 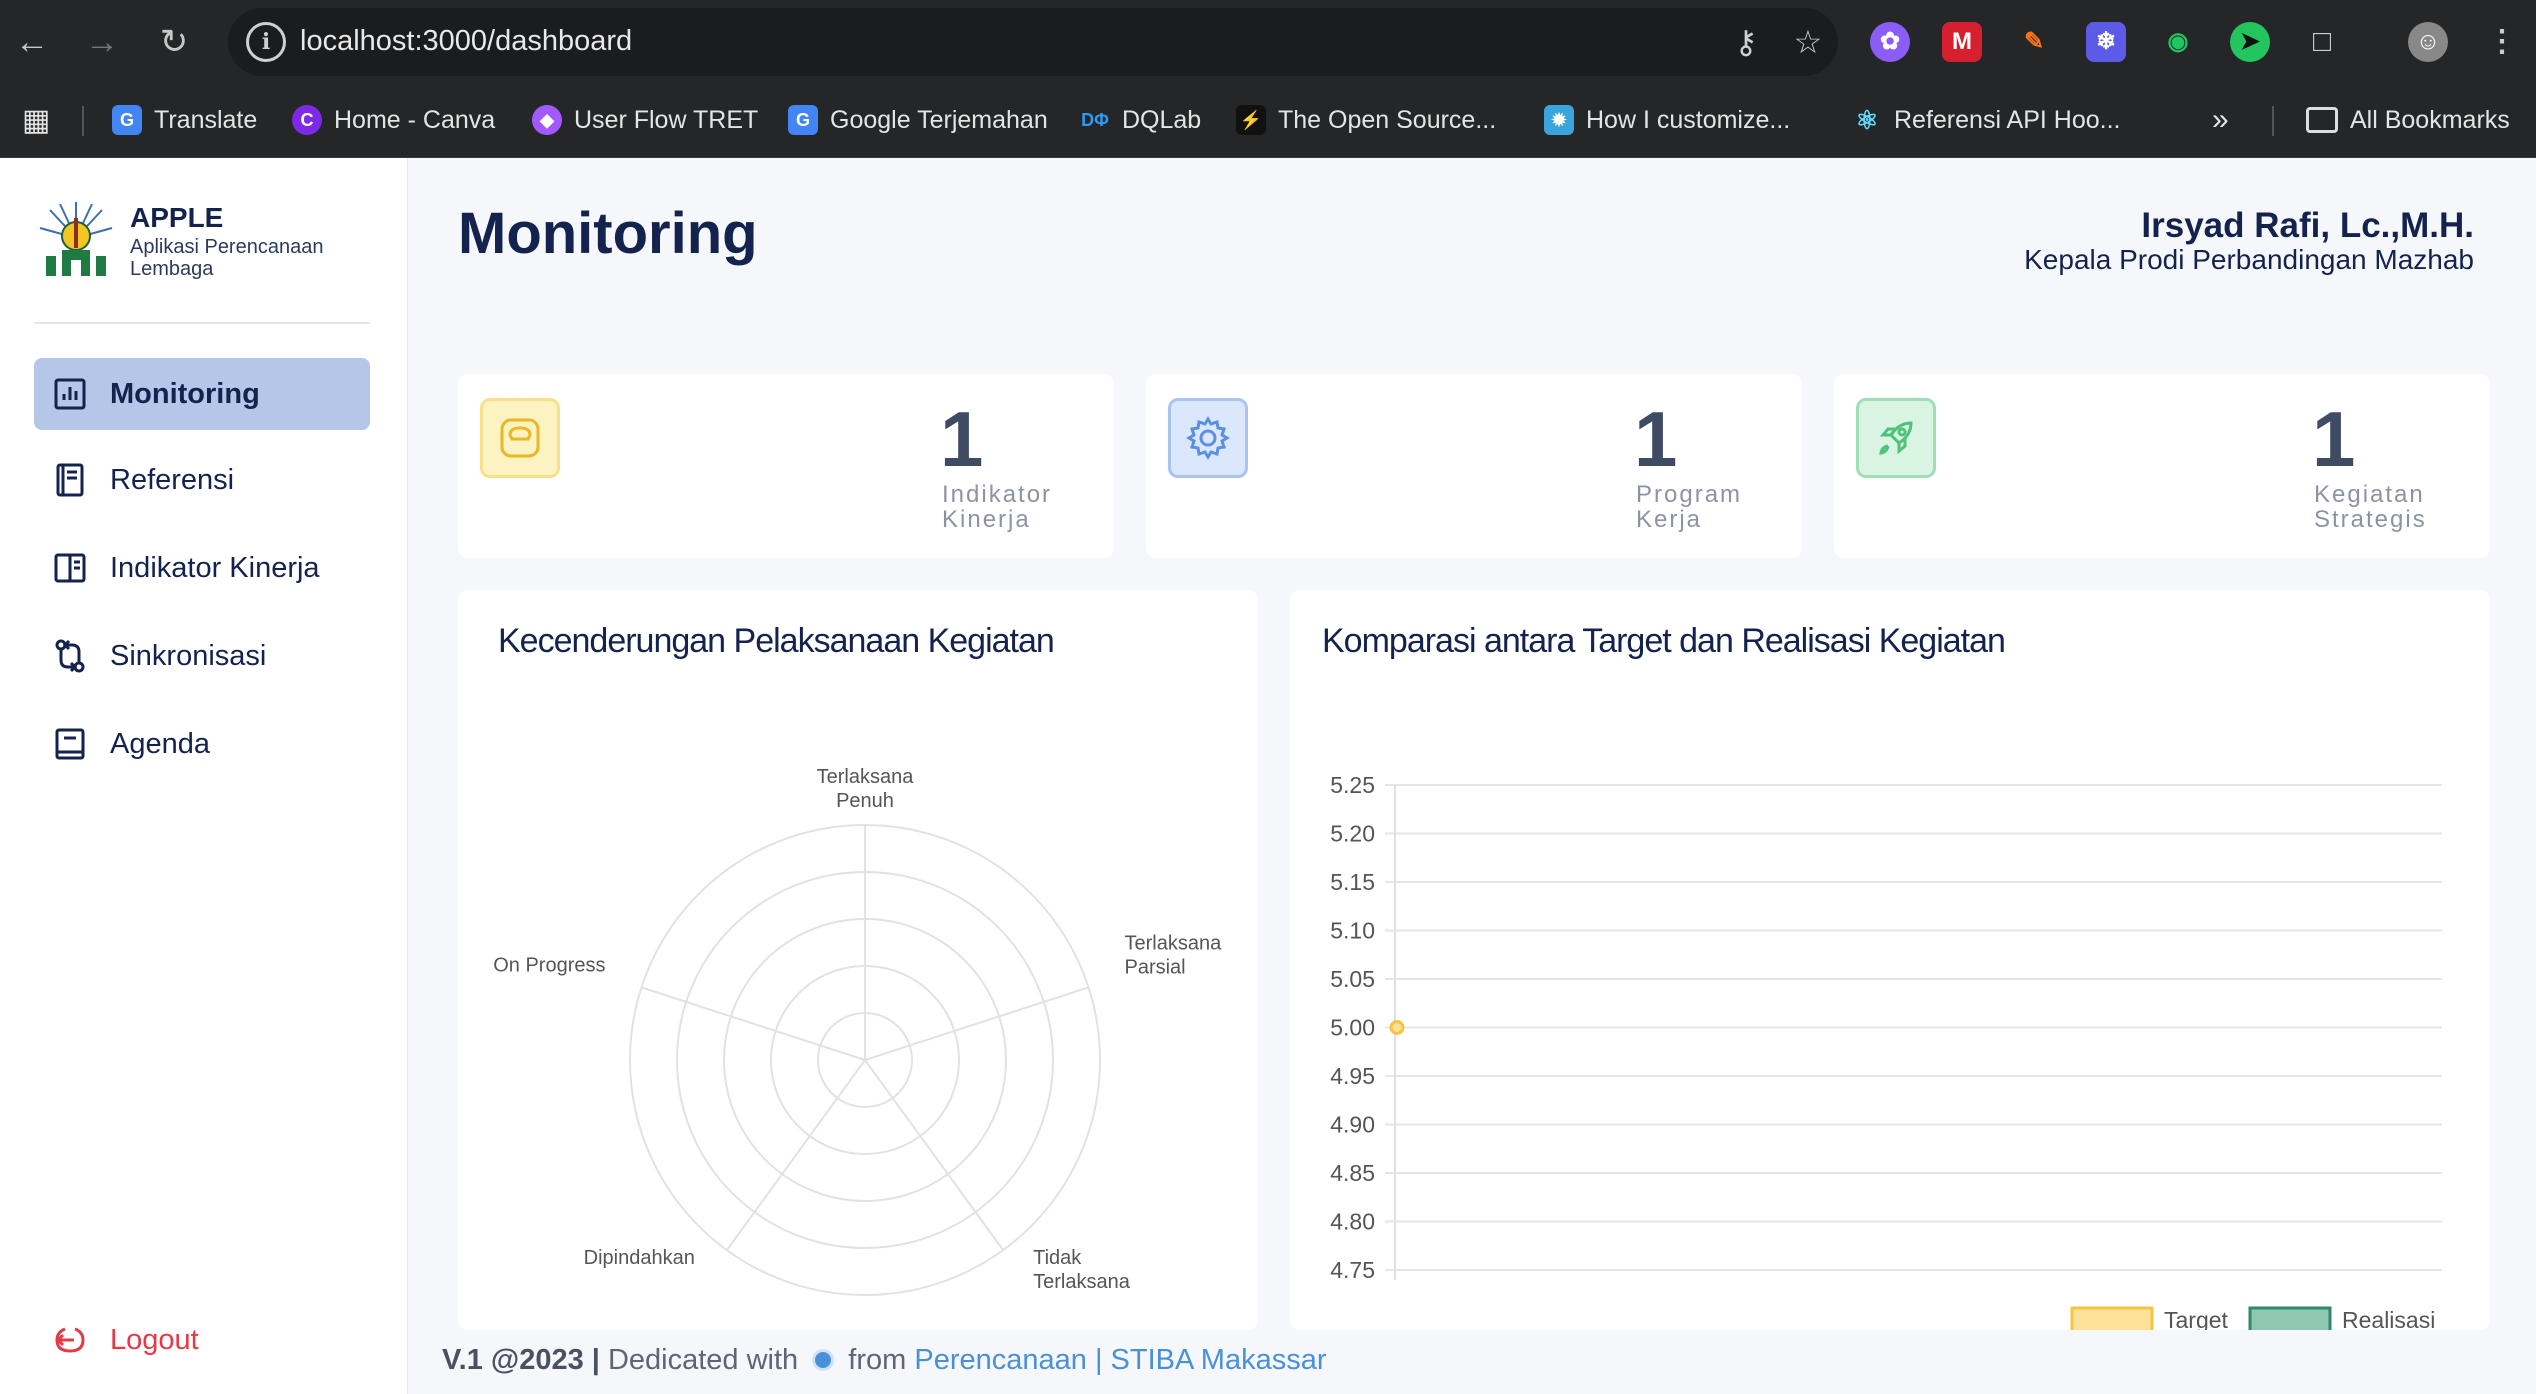 What do you see at coordinates (1033, 42) in the screenshot?
I see `address-bar: i localhost:3000/dashboard ⚷ ☆` at bounding box center [1033, 42].